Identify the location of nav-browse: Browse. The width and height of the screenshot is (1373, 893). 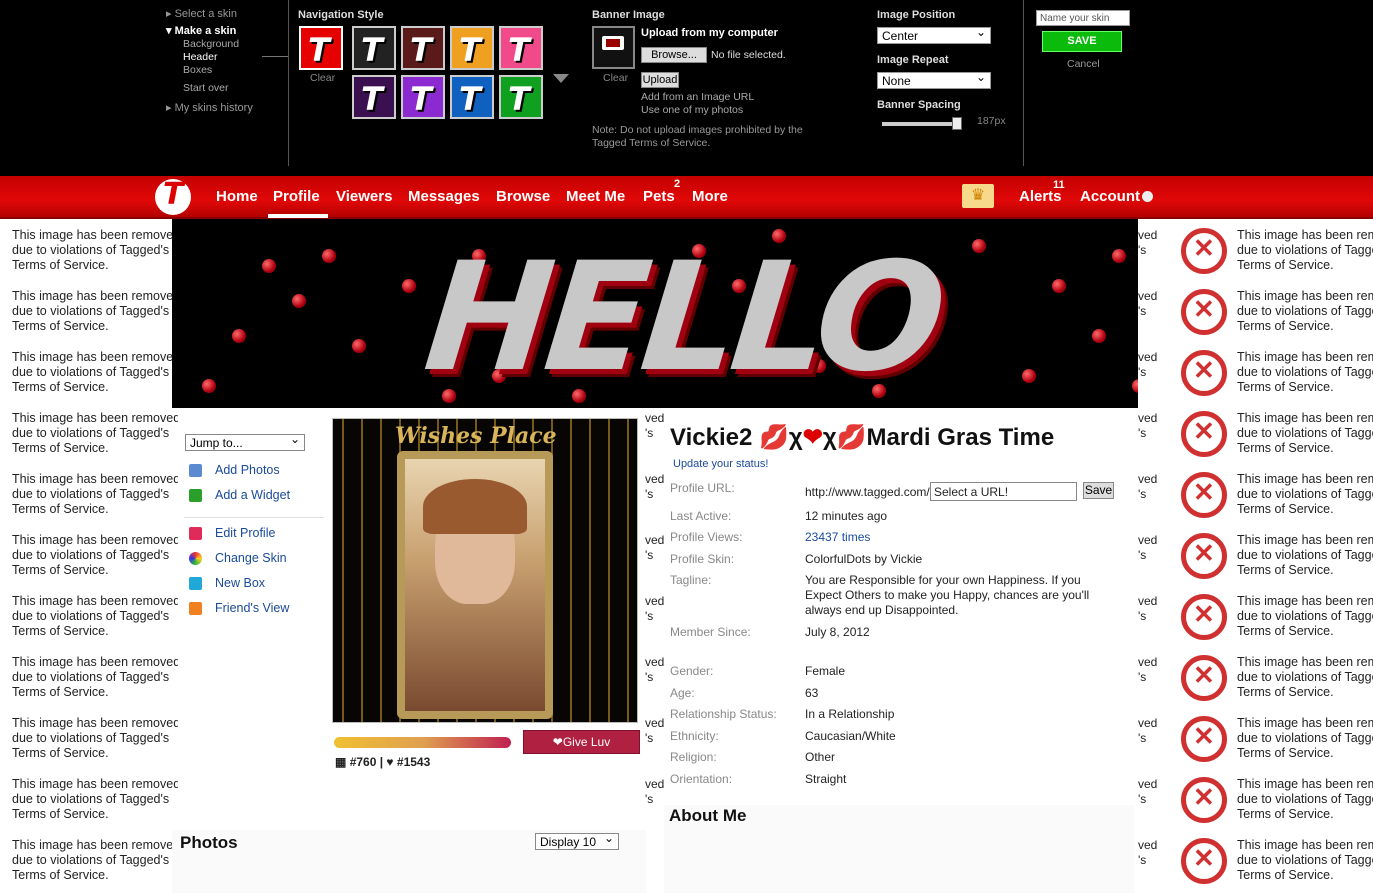
(523, 196).